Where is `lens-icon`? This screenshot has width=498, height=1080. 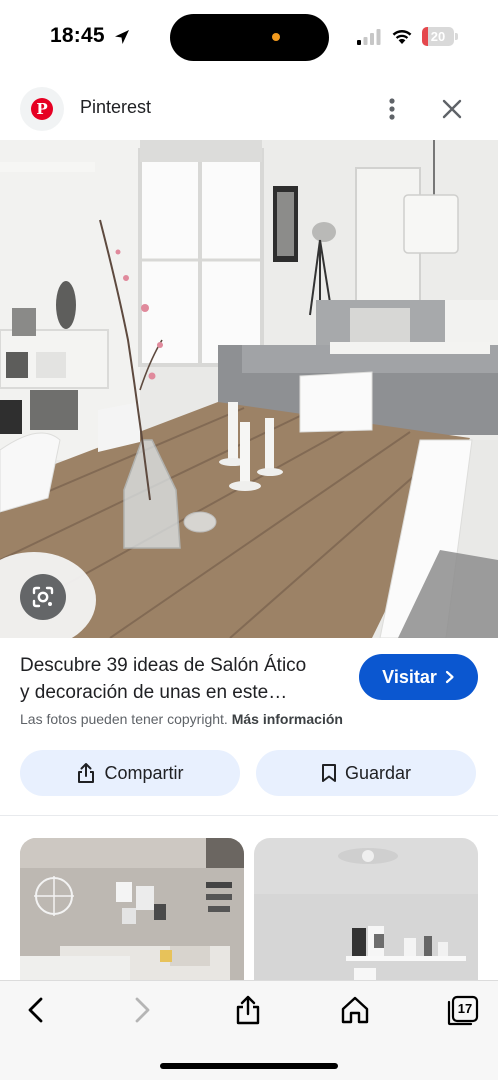 lens-icon is located at coordinates (43, 597).